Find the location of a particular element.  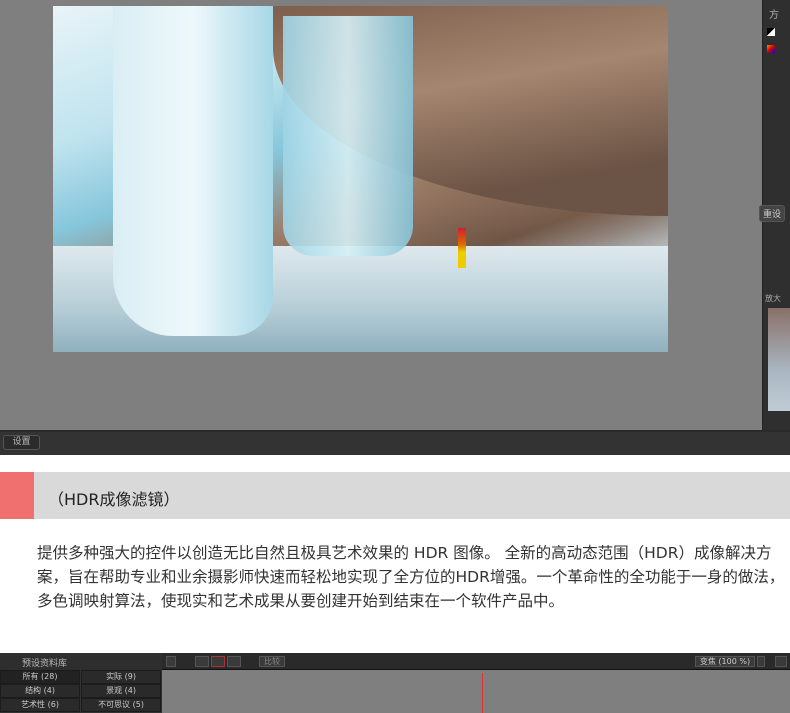

bottom-toolbar is located at coordinates (395, 442).